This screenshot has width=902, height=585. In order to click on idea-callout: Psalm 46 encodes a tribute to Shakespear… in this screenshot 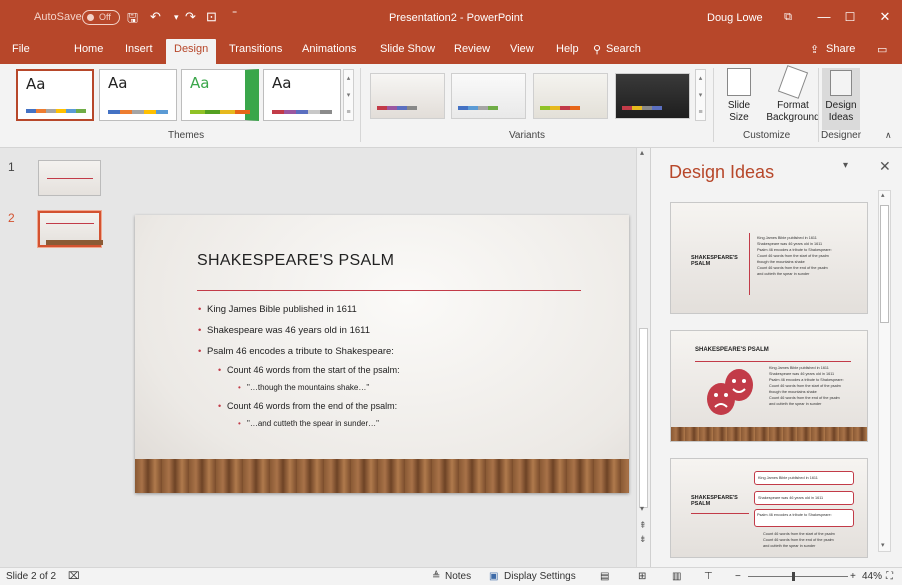, I will do `click(804, 518)`.